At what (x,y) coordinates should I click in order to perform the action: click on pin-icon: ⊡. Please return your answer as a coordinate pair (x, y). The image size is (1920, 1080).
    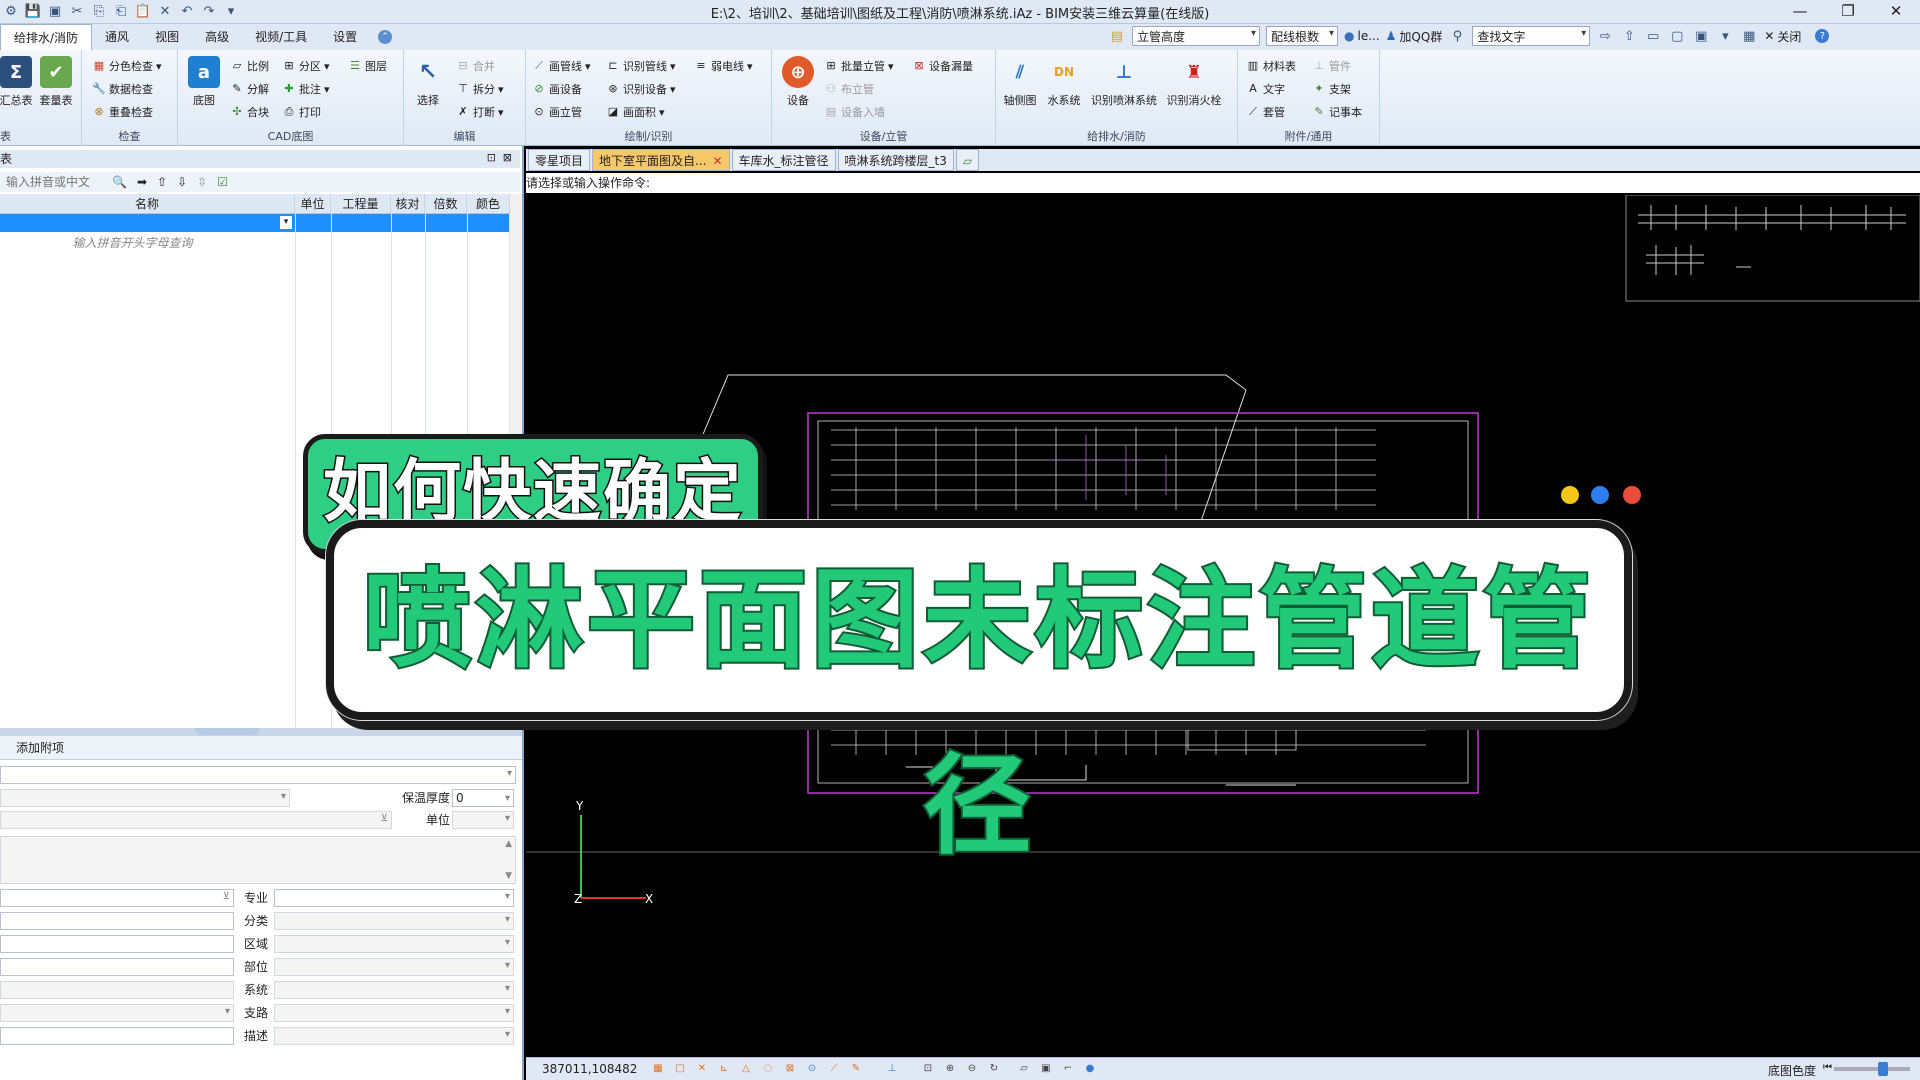
    Looking at the image, I should click on (491, 157).